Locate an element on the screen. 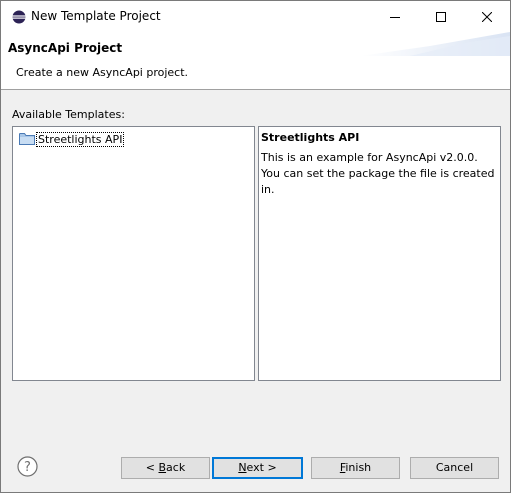 The width and height of the screenshot is (511, 493). back-rest: ack is located at coordinates (176, 467).